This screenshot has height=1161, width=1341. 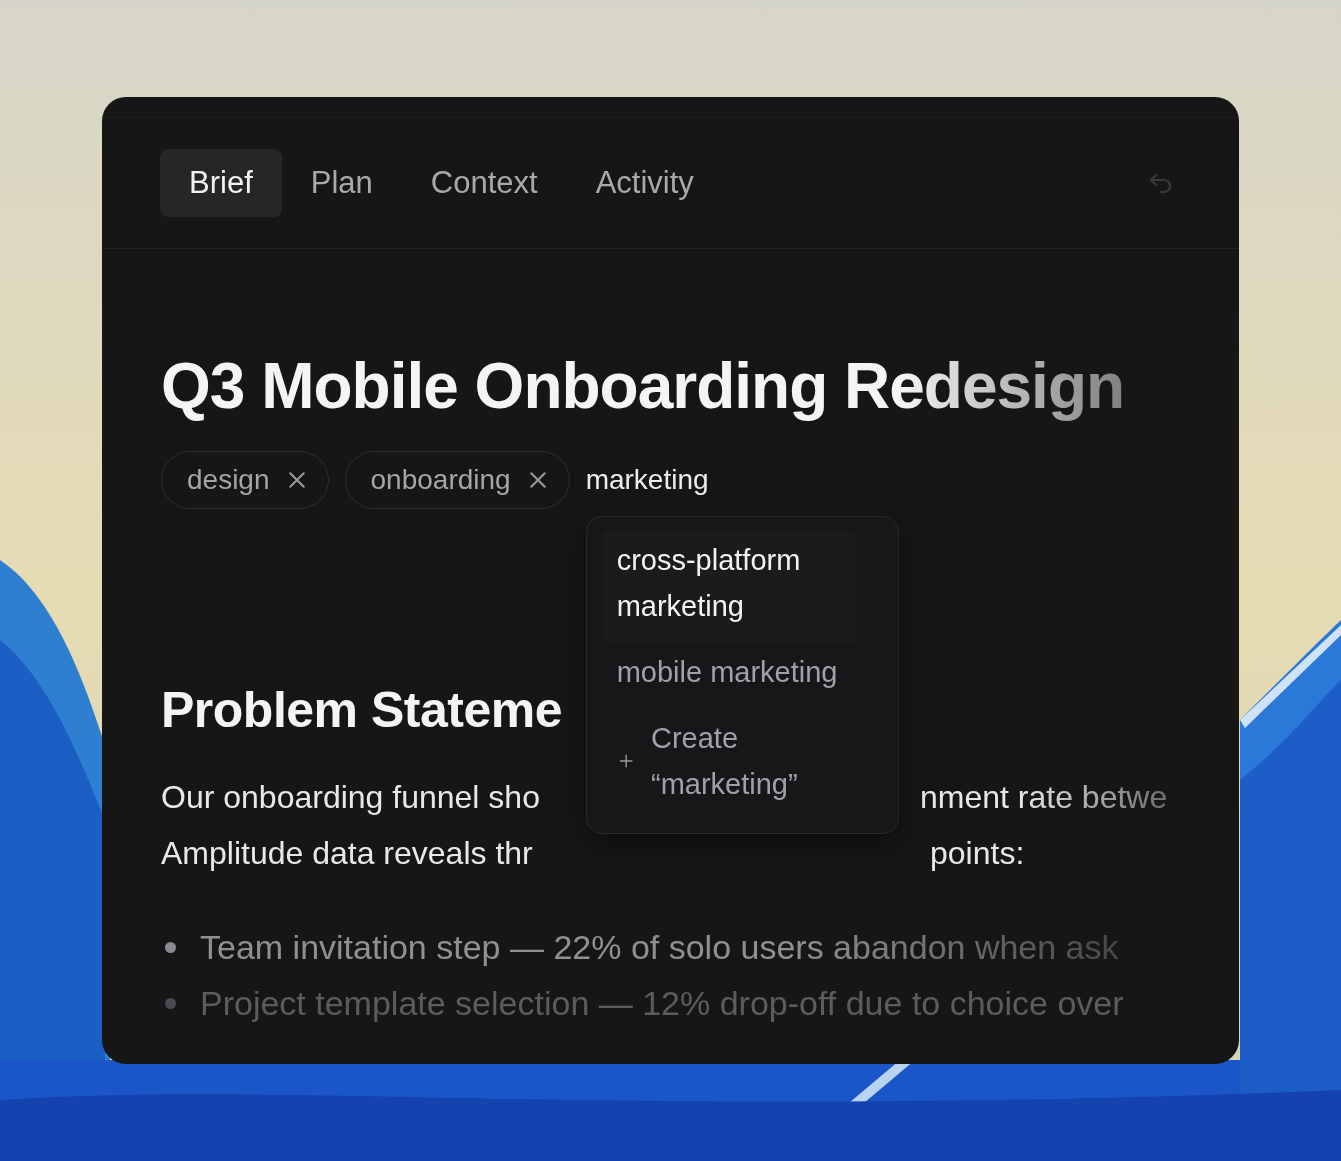 What do you see at coordinates (644, 183) in the screenshot?
I see `tab: Activity` at bounding box center [644, 183].